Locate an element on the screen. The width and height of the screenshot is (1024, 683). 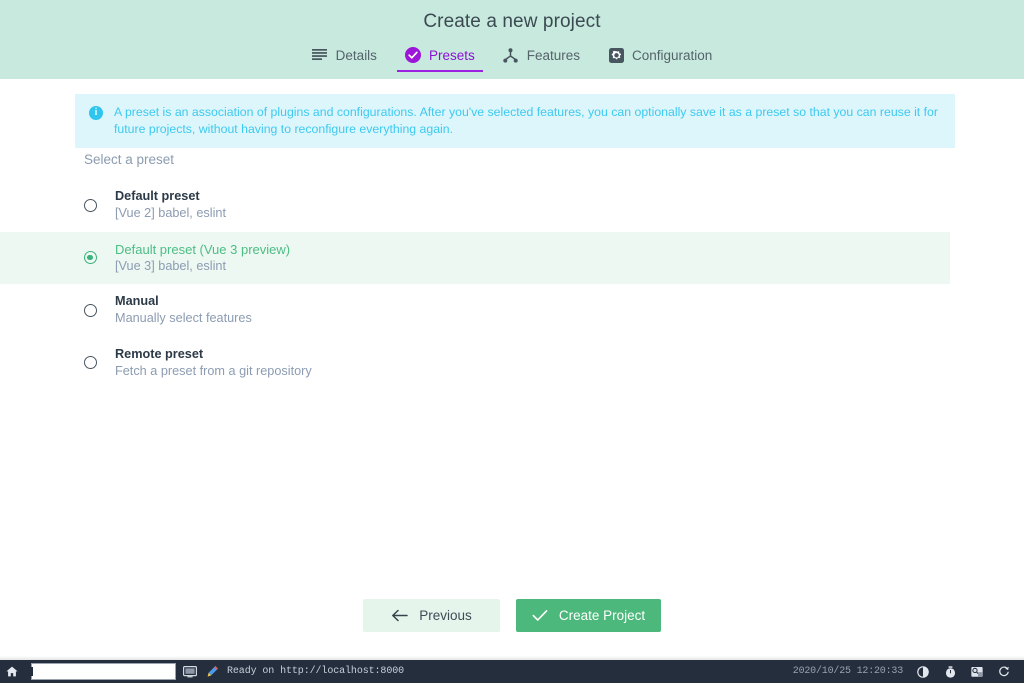
preset-text: Manual Manually select features is located at coordinates (183, 310).